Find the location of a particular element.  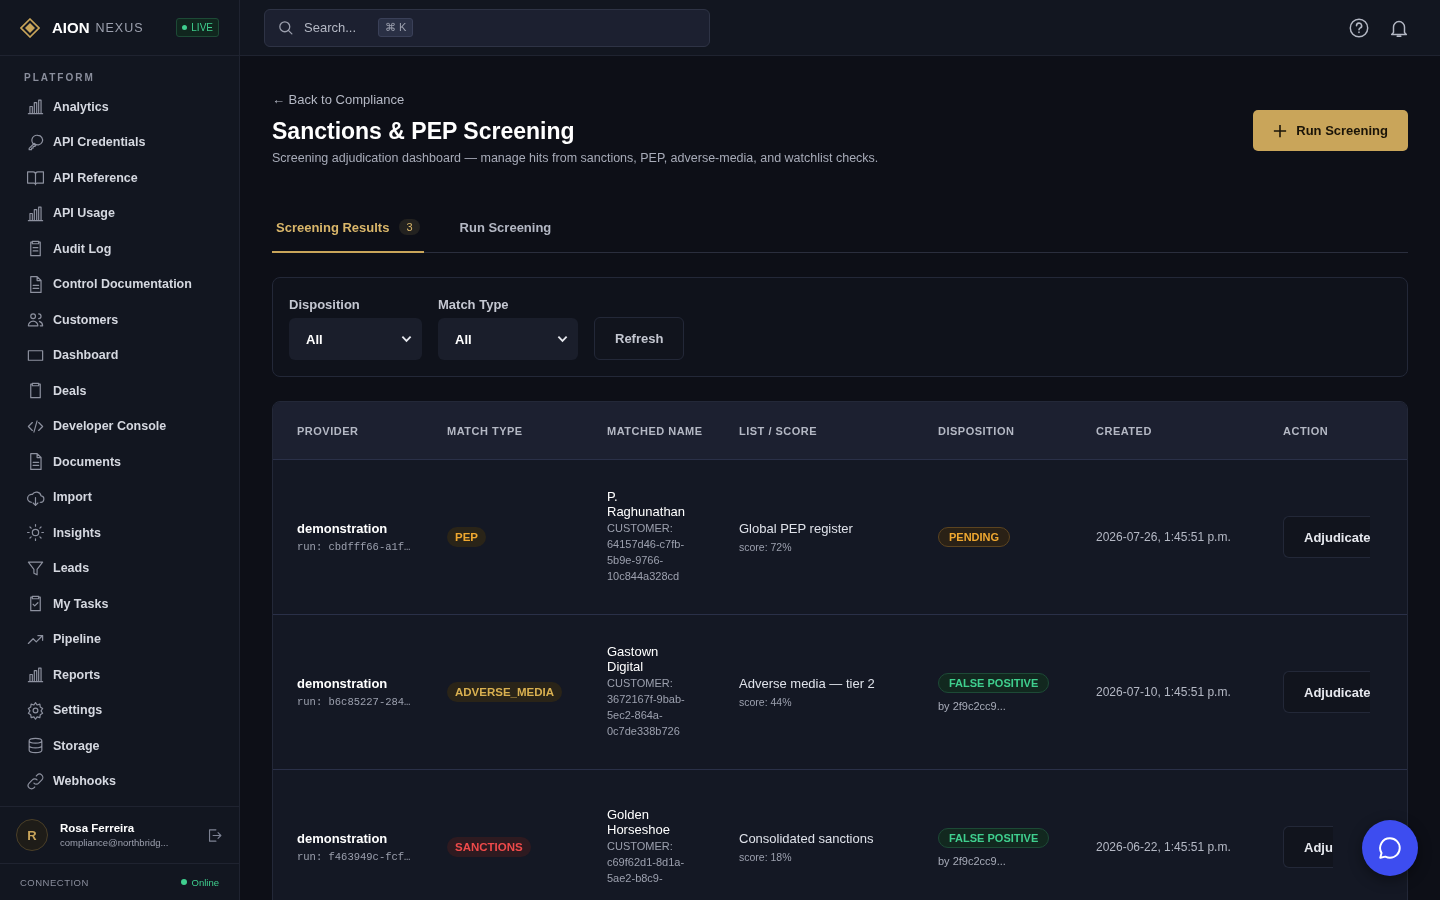

tab: Screening Results 3 is located at coordinates (348, 228).